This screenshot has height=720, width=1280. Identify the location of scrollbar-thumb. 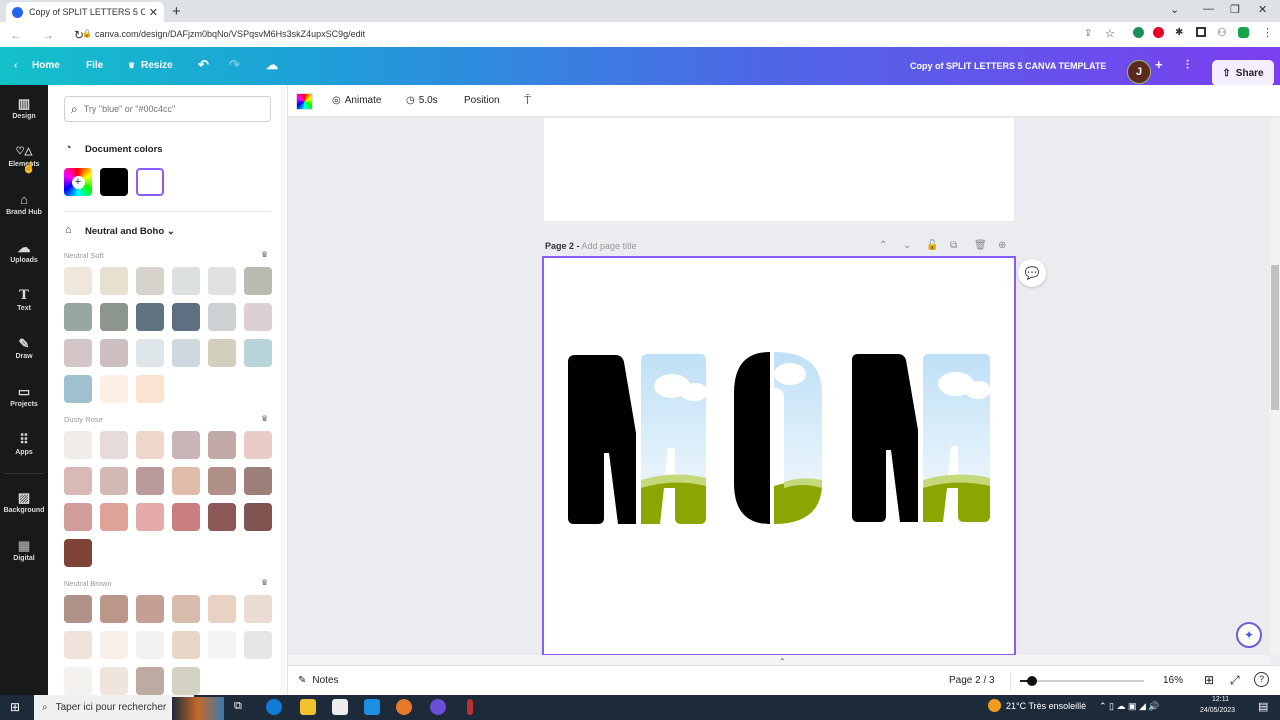
(1275, 337).